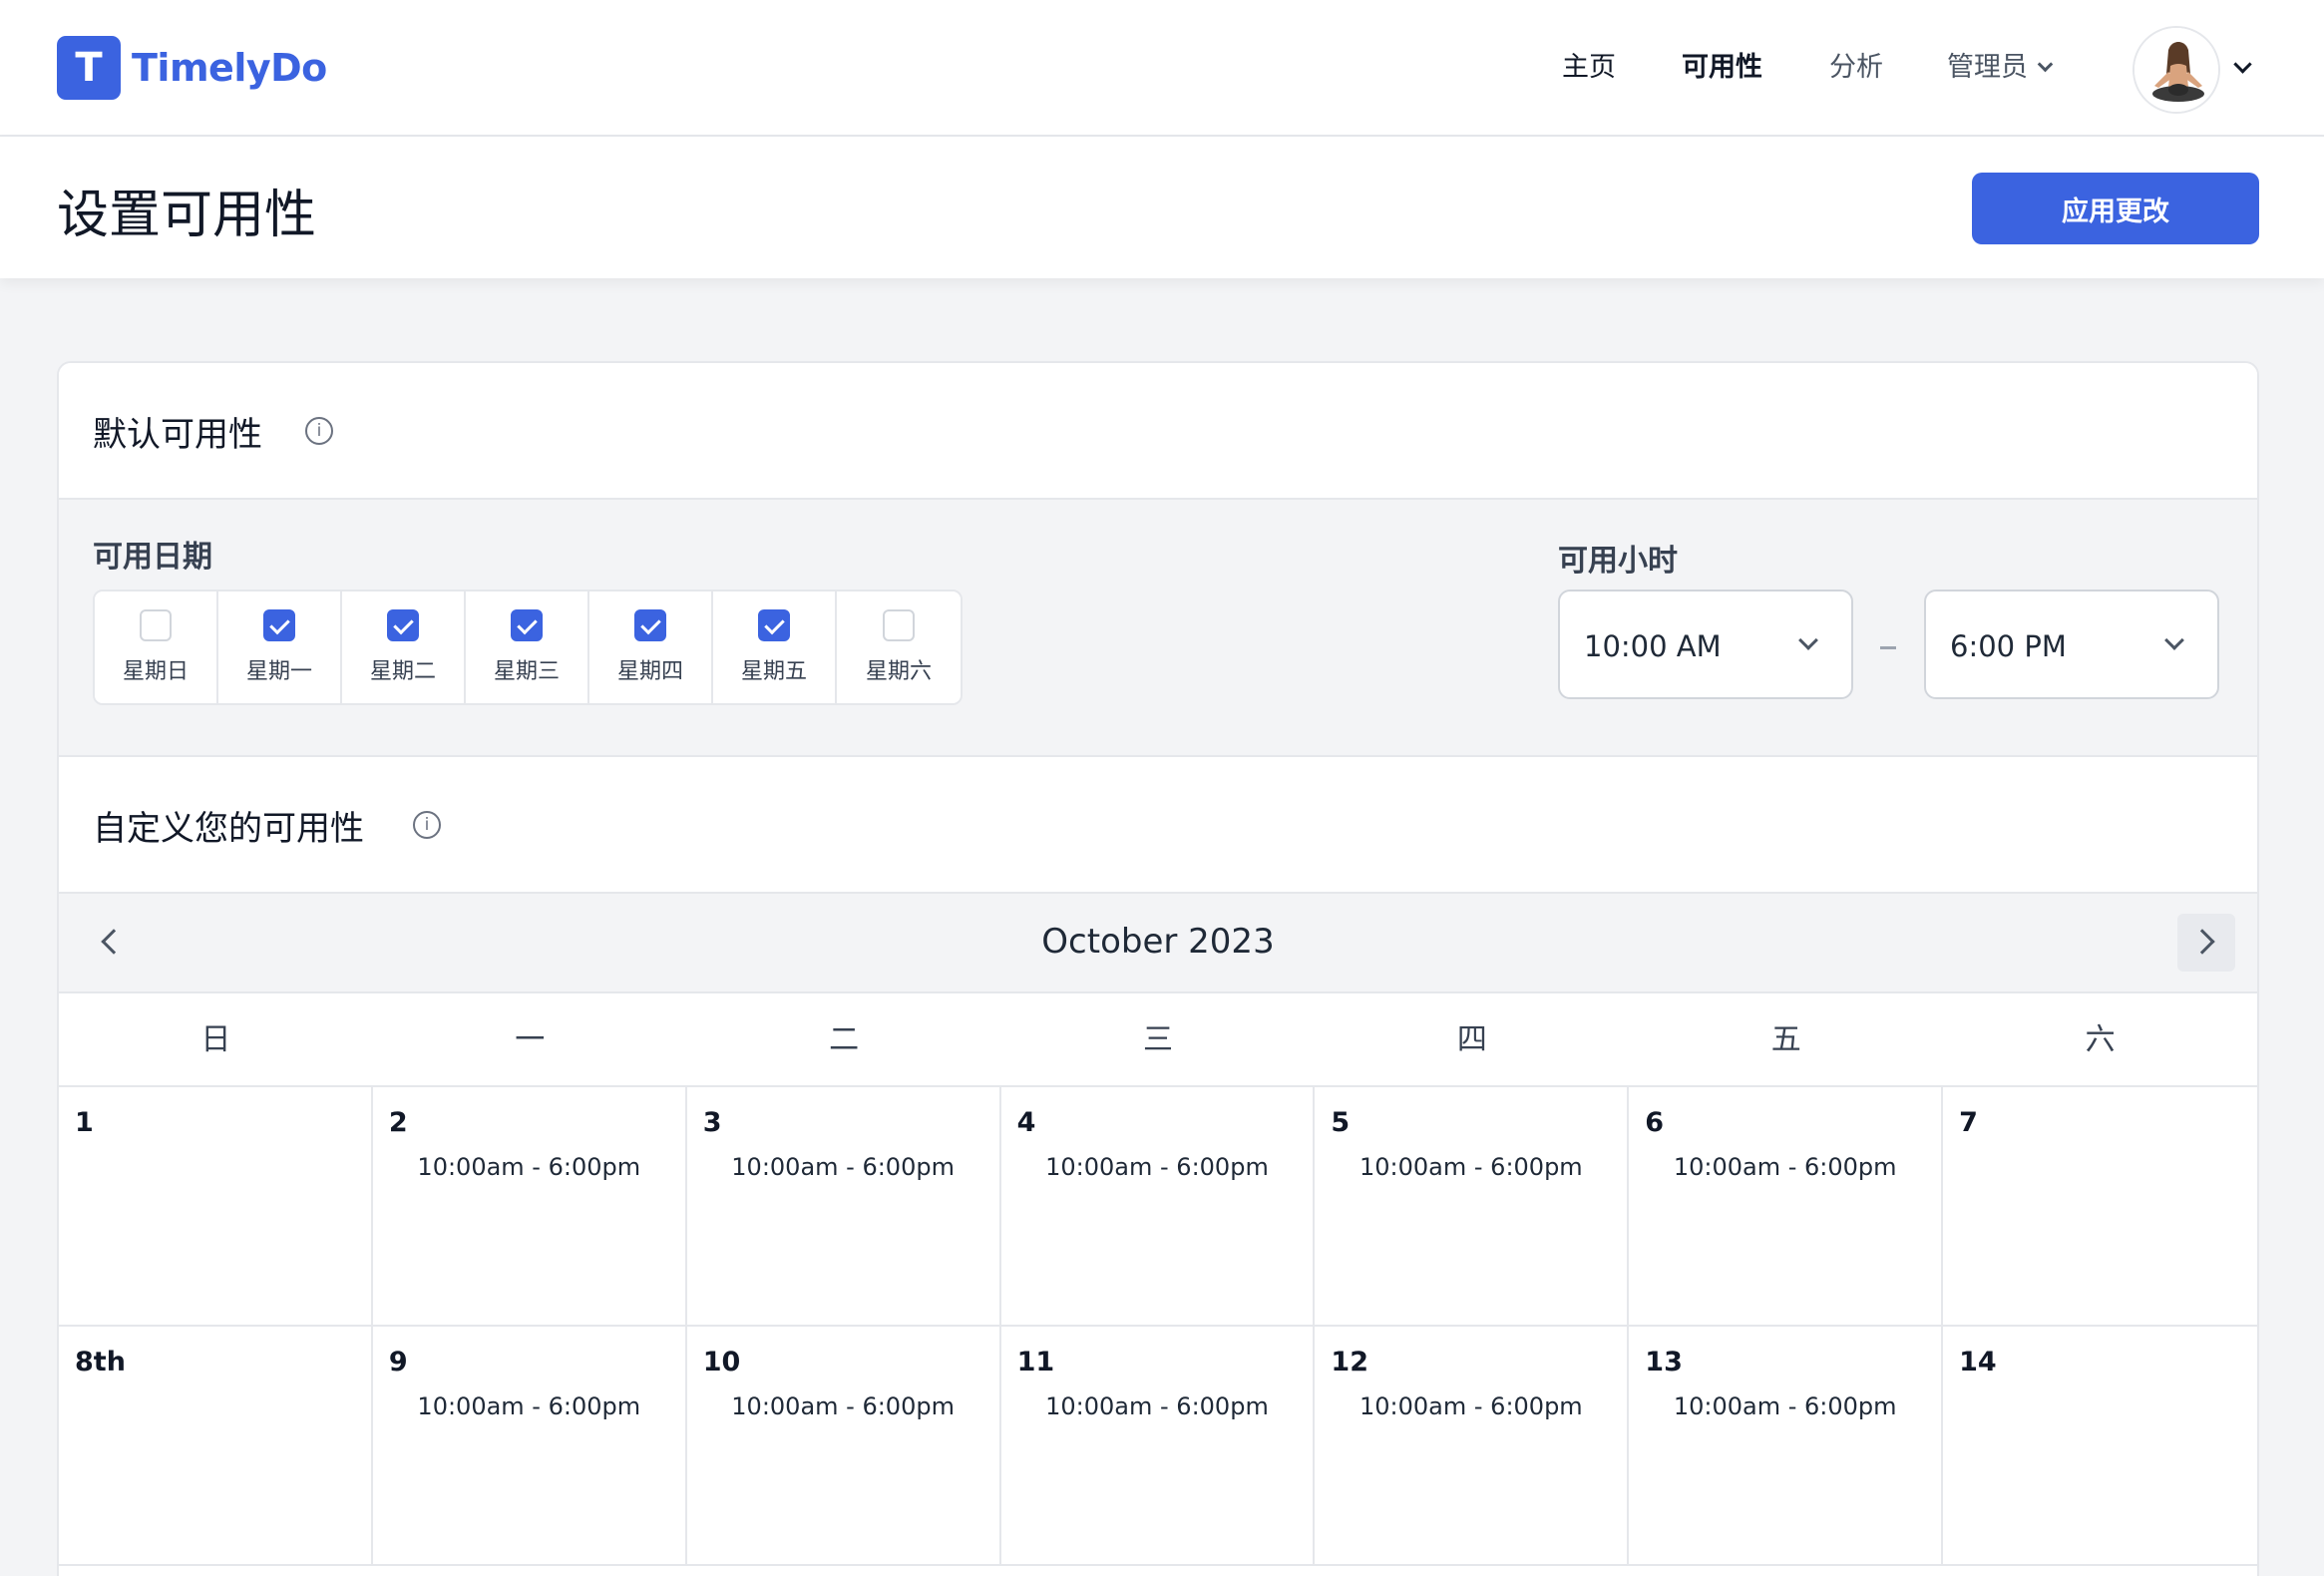  I want to click on calendar-day-cell: 13 10:00am - 6:00pm, so click(1786, 1446).